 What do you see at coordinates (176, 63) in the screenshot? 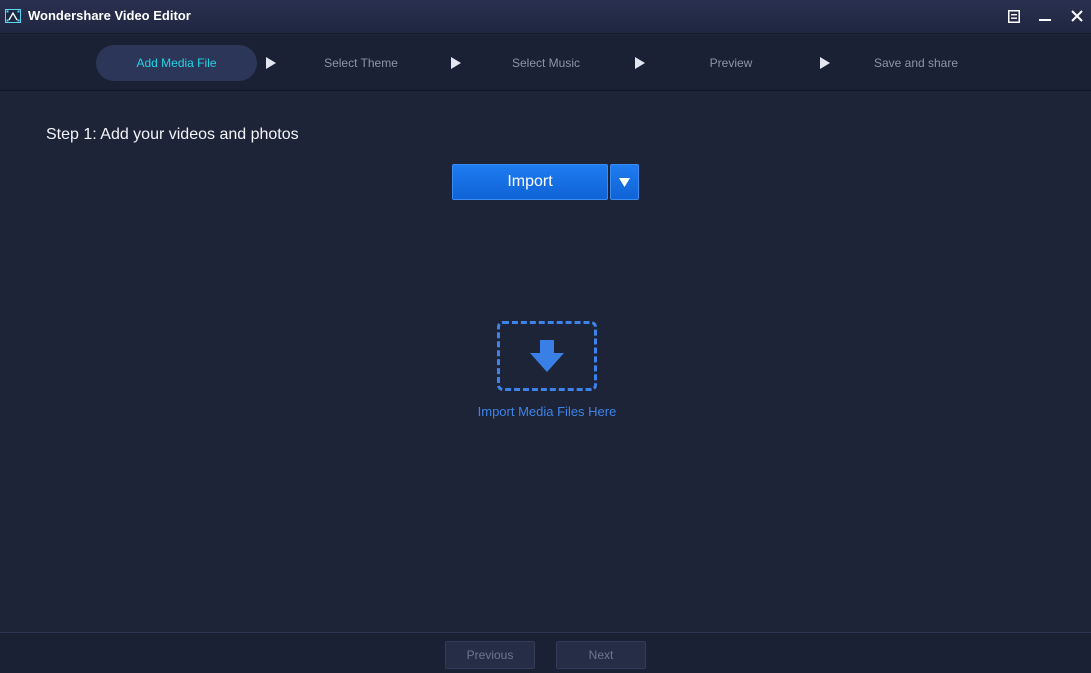
I see `step-add-media-file: Add Media File` at bounding box center [176, 63].